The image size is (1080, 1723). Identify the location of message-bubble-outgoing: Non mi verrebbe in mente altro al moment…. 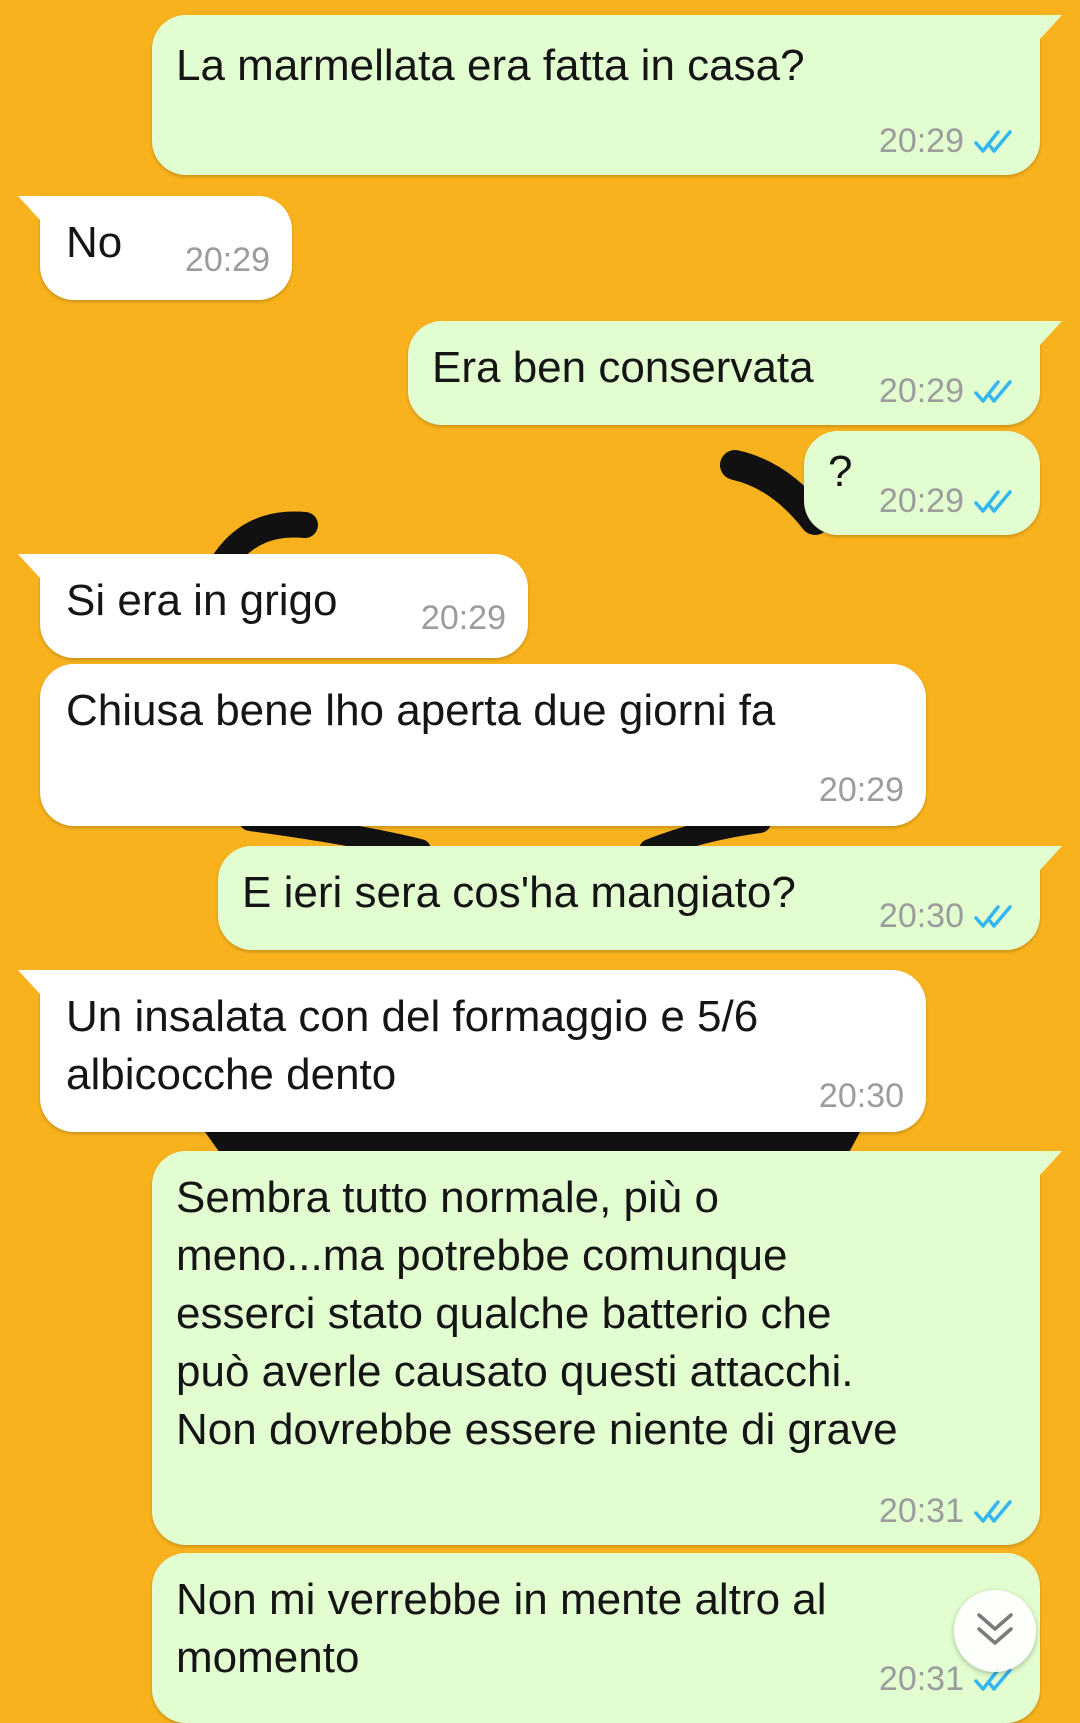
(596, 1638).